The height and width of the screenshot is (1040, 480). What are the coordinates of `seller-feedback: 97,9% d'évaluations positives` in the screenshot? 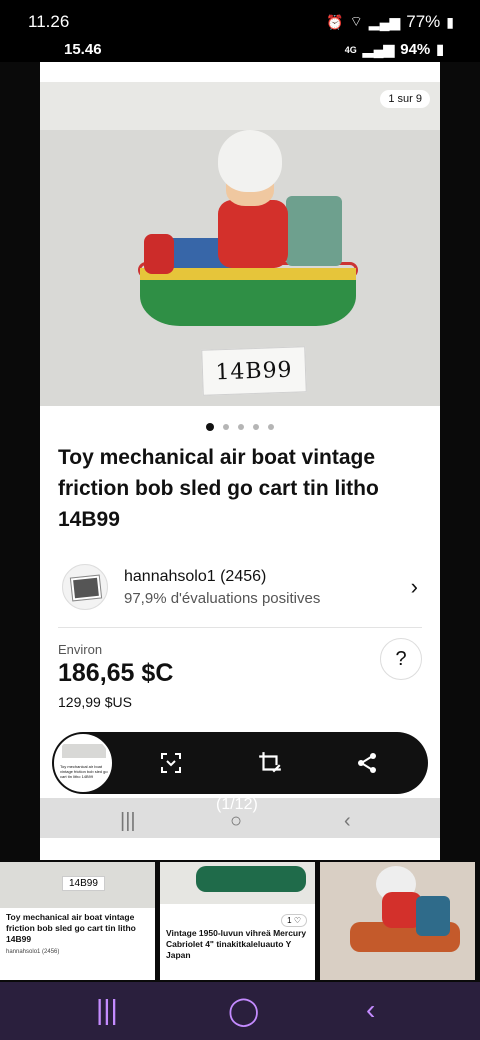 It's located at (222, 598).